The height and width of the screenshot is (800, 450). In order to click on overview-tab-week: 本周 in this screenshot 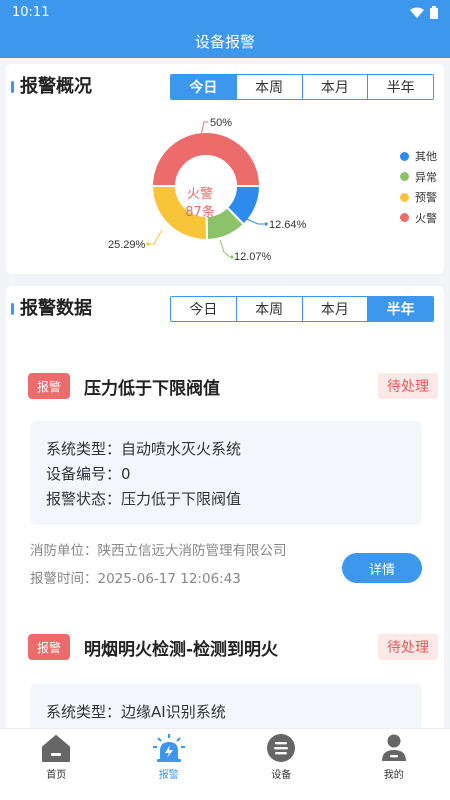, I will do `click(268, 87)`.